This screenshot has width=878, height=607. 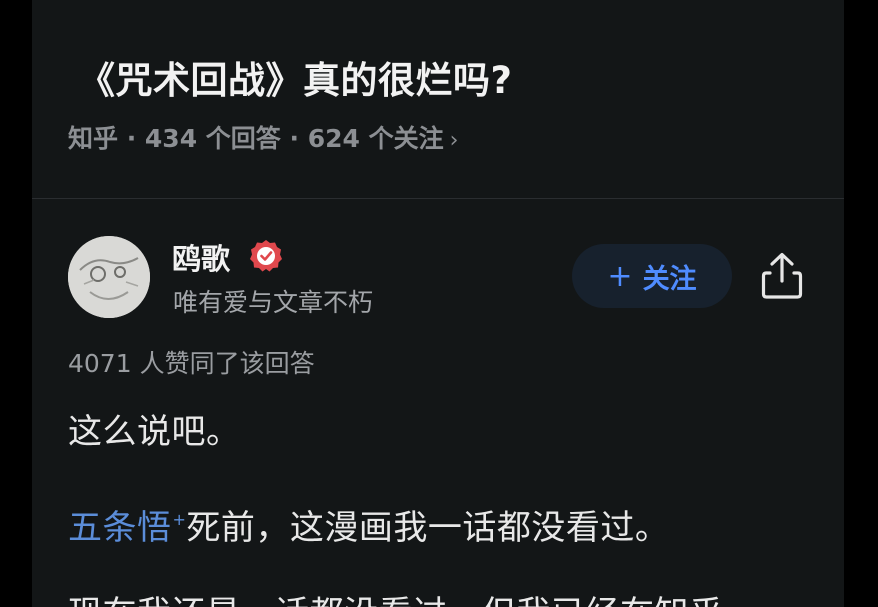 What do you see at coordinates (428, 528) in the screenshot?
I see `answer-paragraph-2-text: 死前，这漫画我一话都没看过。` at bounding box center [428, 528].